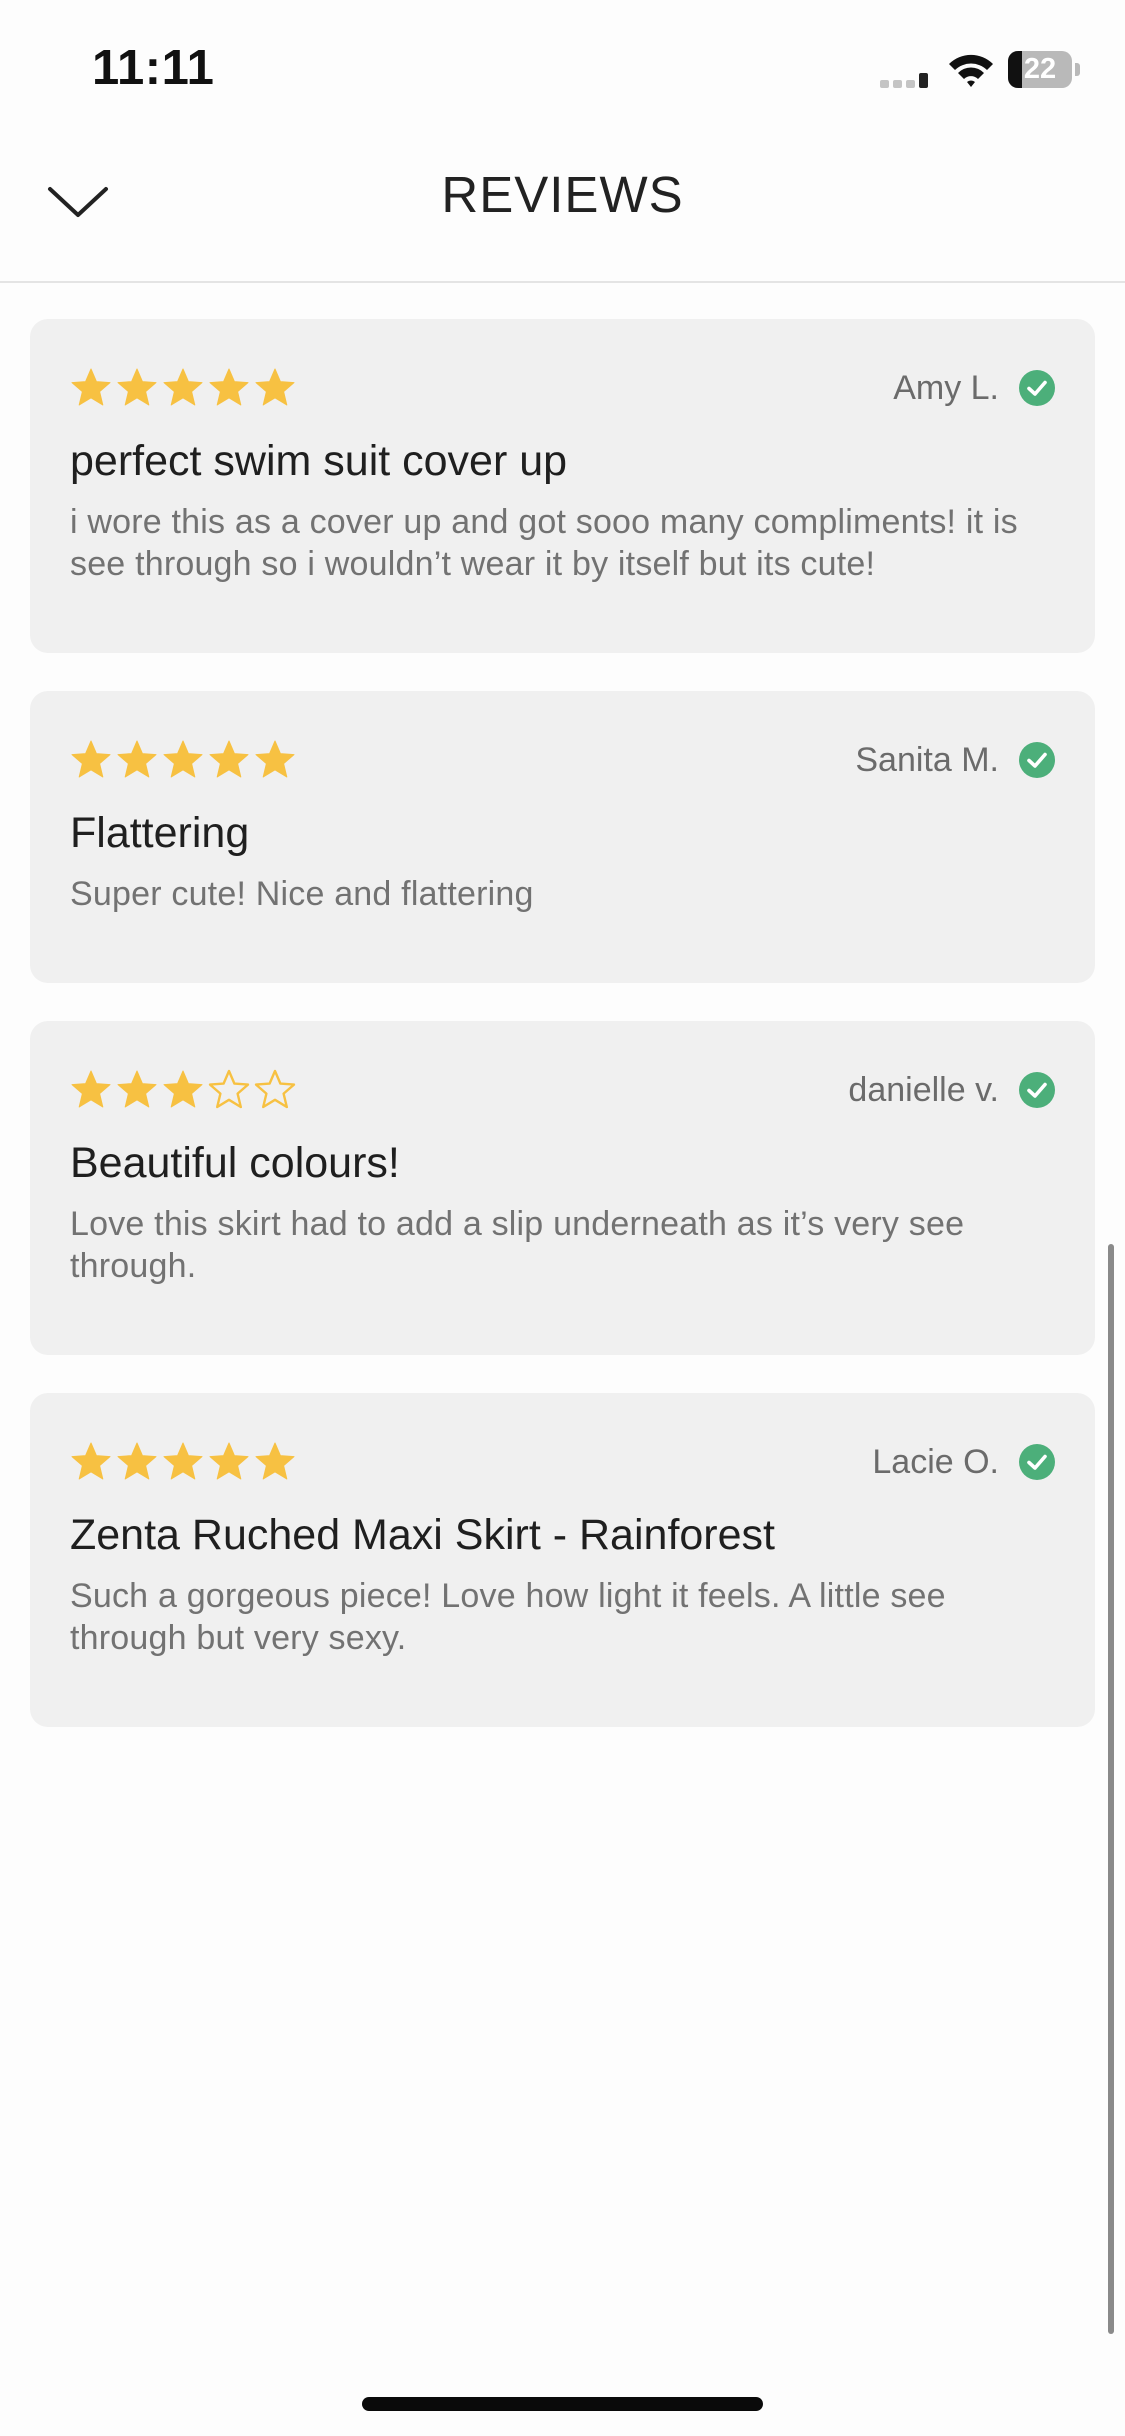  Describe the element at coordinates (923, 1089) in the screenshot. I see `reviewer-name: danielle v.` at that location.